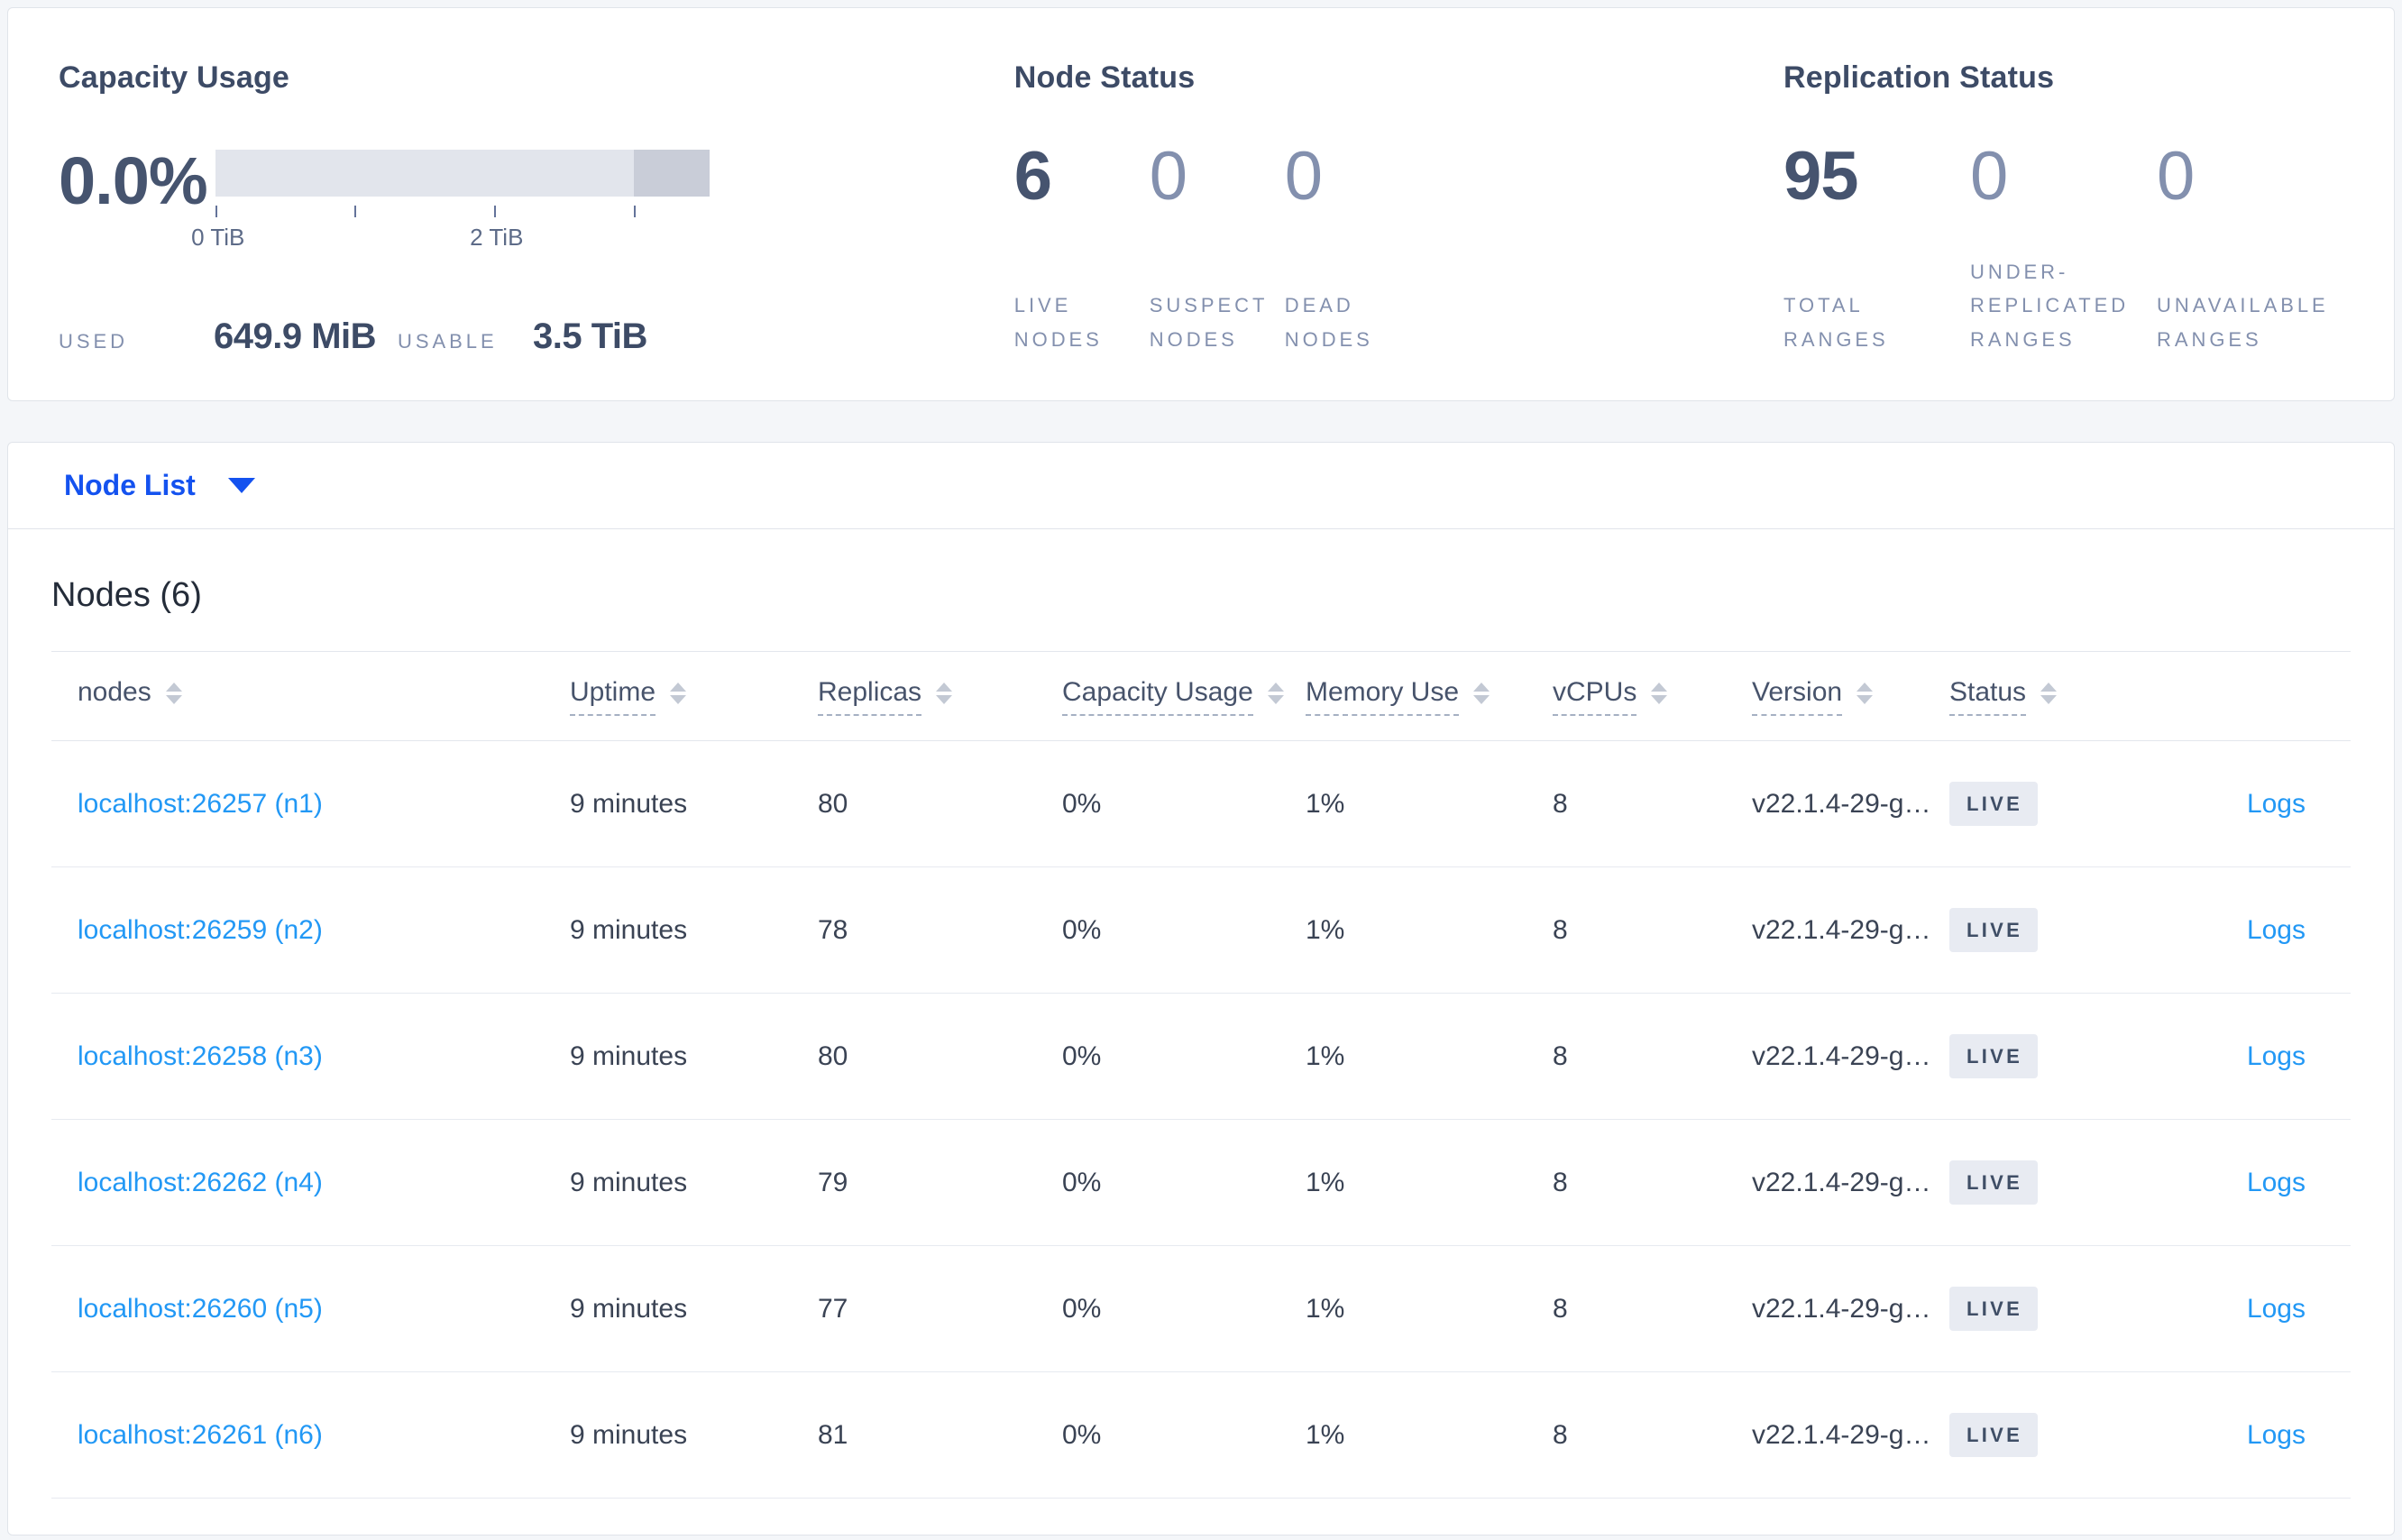  I want to click on column-header-label: Version, so click(1797, 696).